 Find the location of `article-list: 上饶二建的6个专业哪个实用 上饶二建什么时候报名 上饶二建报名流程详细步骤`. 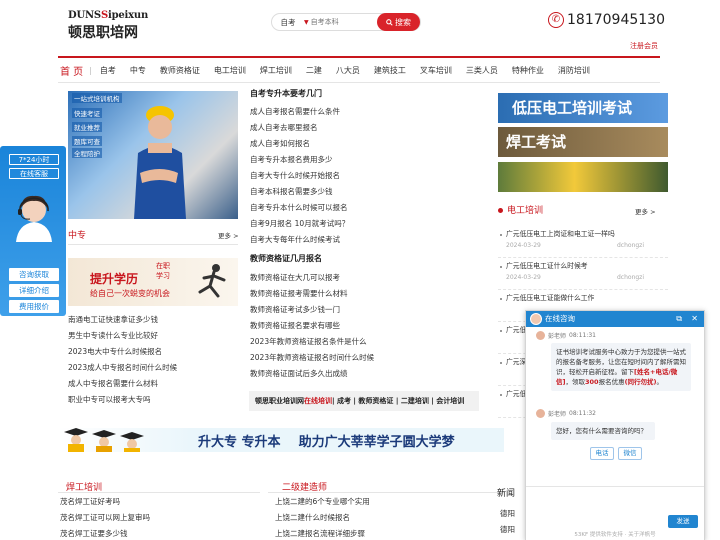

article-list: 上饶二建的6个专业哪个实用 上饶二建什么时候报名 上饶二建报名流程详细步骤 is located at coordinates (322, 517).